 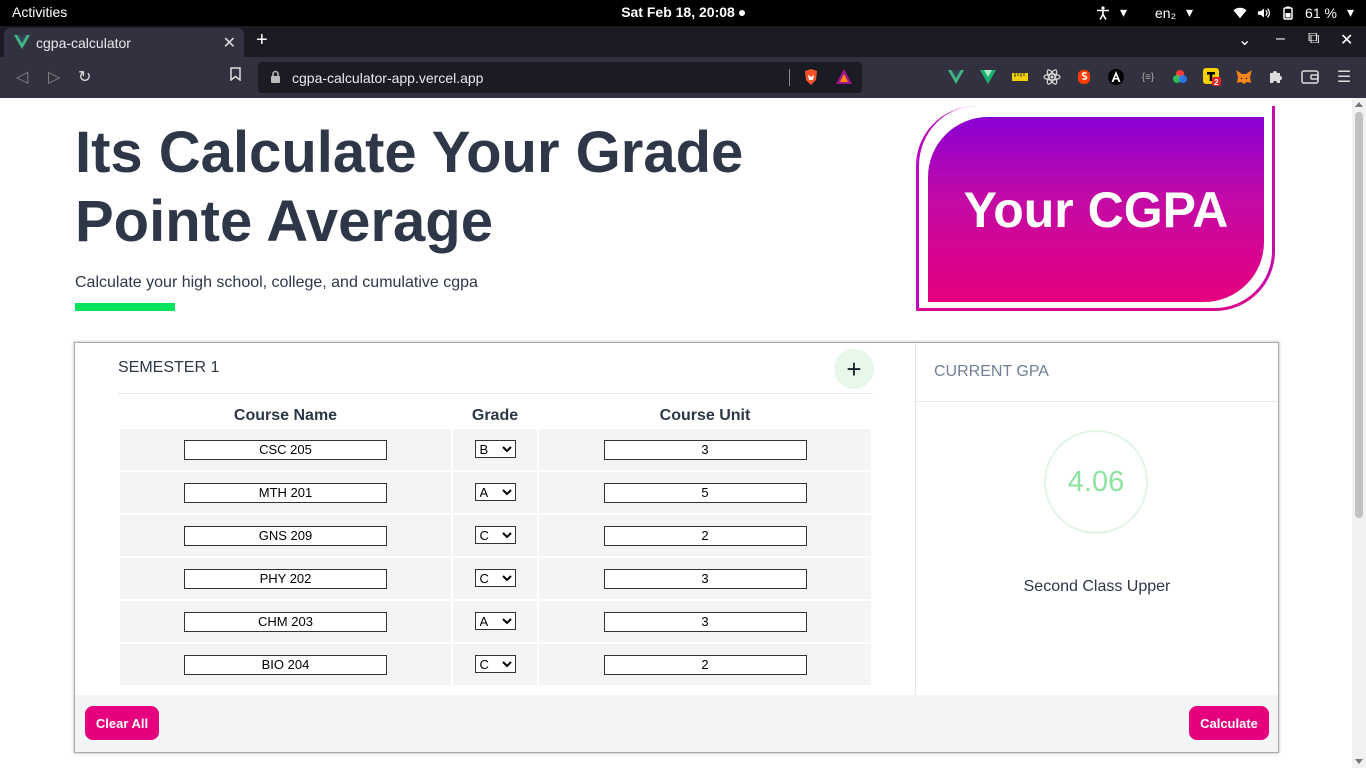 I want to click on brave-shields-icon, so click(x=811, y=78).